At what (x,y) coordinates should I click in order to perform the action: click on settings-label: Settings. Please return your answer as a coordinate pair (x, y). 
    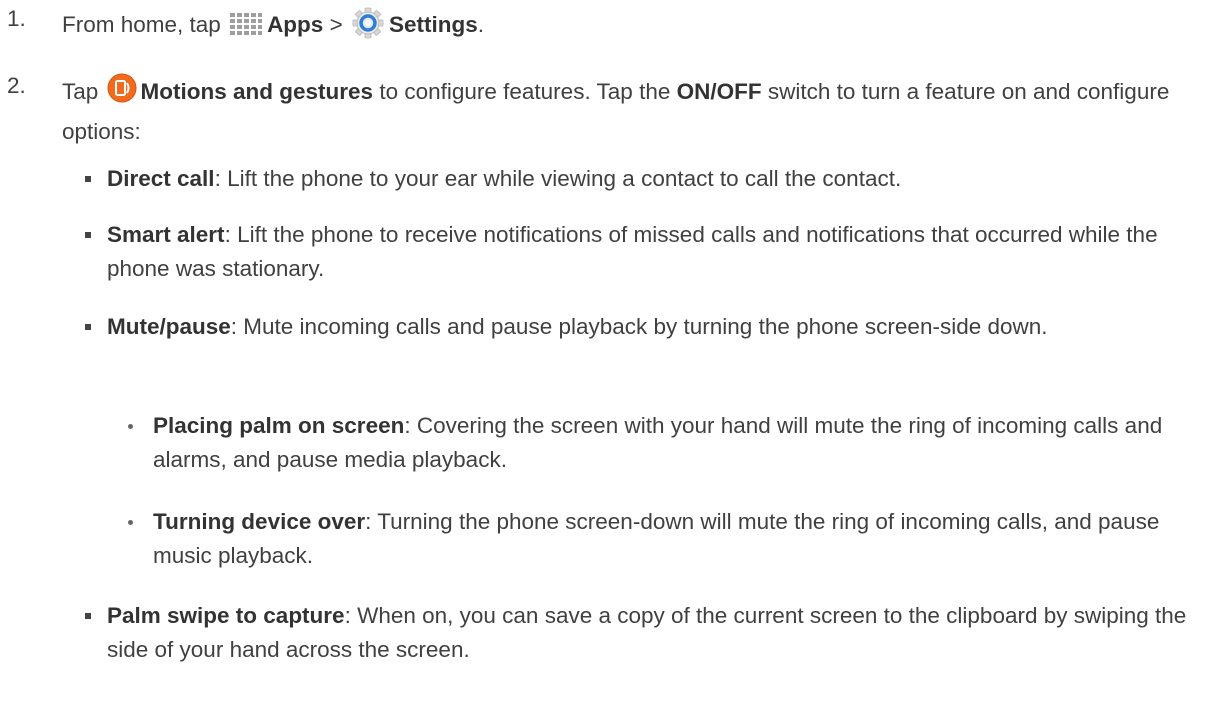
    Looking at the image, I should click on (433, 24).